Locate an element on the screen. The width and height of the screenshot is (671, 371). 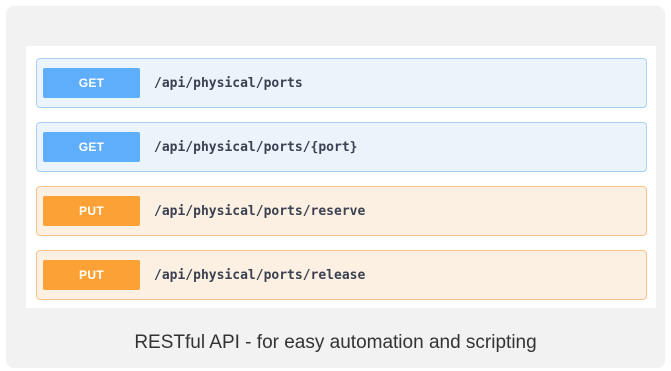
endpoint-get-port: GET /api/physical/ports/{port} is located at coordinates (341, 147).